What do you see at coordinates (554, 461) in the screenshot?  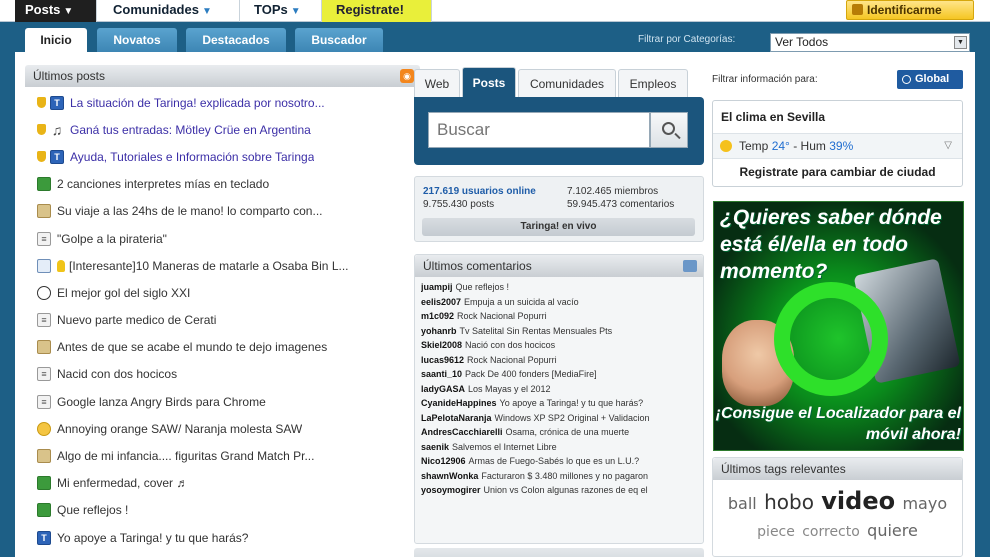 I see `comment-post-link: Armas de Fuego-Sabés lo que es un L.U.?` at bounding box center [554, 461].